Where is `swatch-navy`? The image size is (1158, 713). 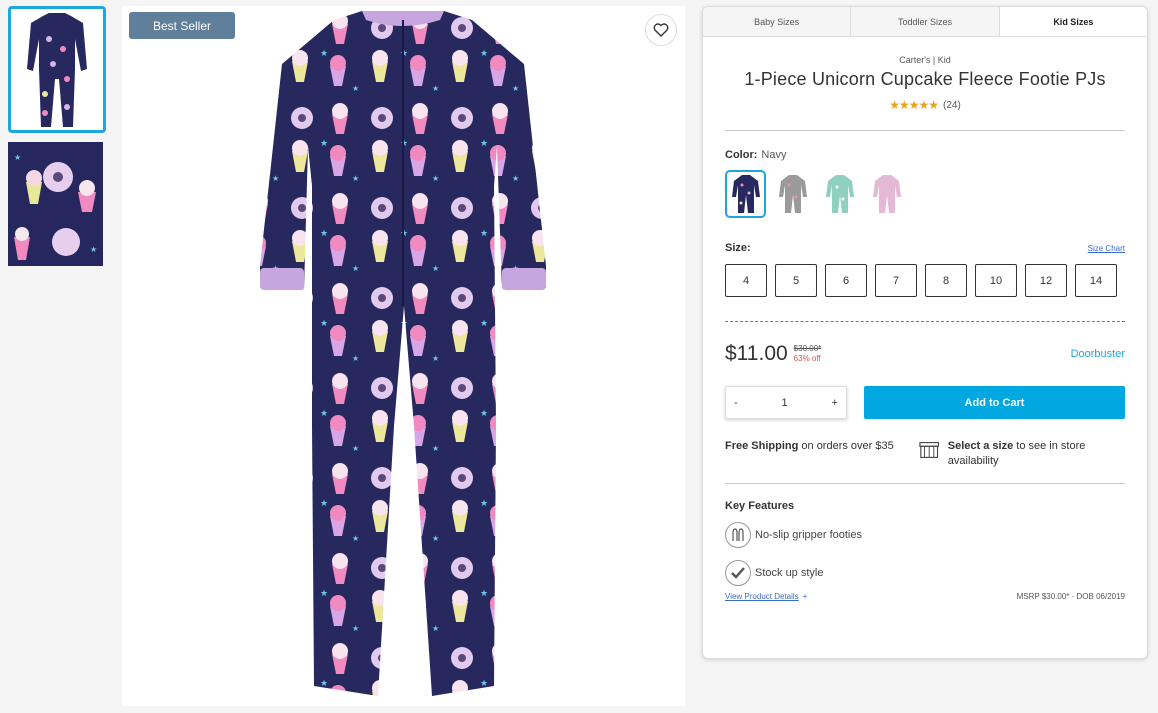 swatch-navy is located at coordinates (745, 194).